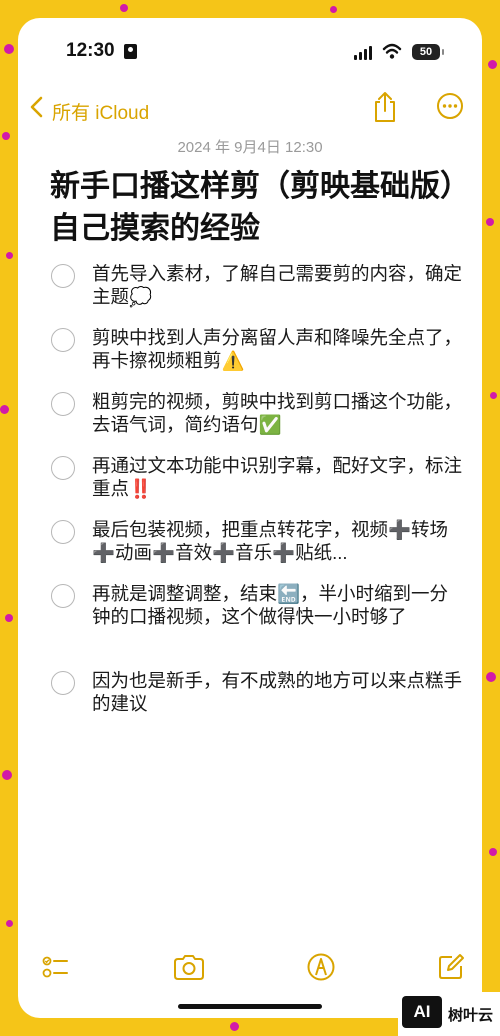 The height and width of the screenshot is (1036, 500). I want to click on checklist-item: 剪映中找到人声分离留人声和降噪先全点了，再卡擦视频粗剪⚠️, so click(250, 358).